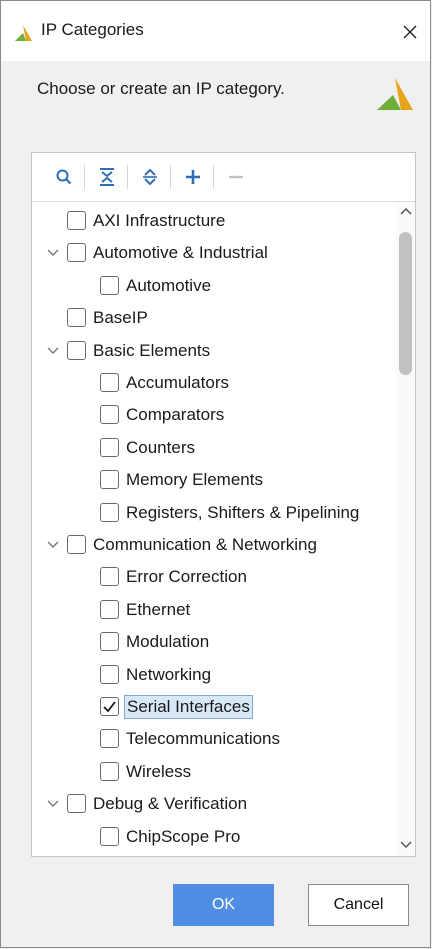 The height and width of the screenshot is (949, 432). I want to click on tree-item: Memory Elements, so click(214, 480).